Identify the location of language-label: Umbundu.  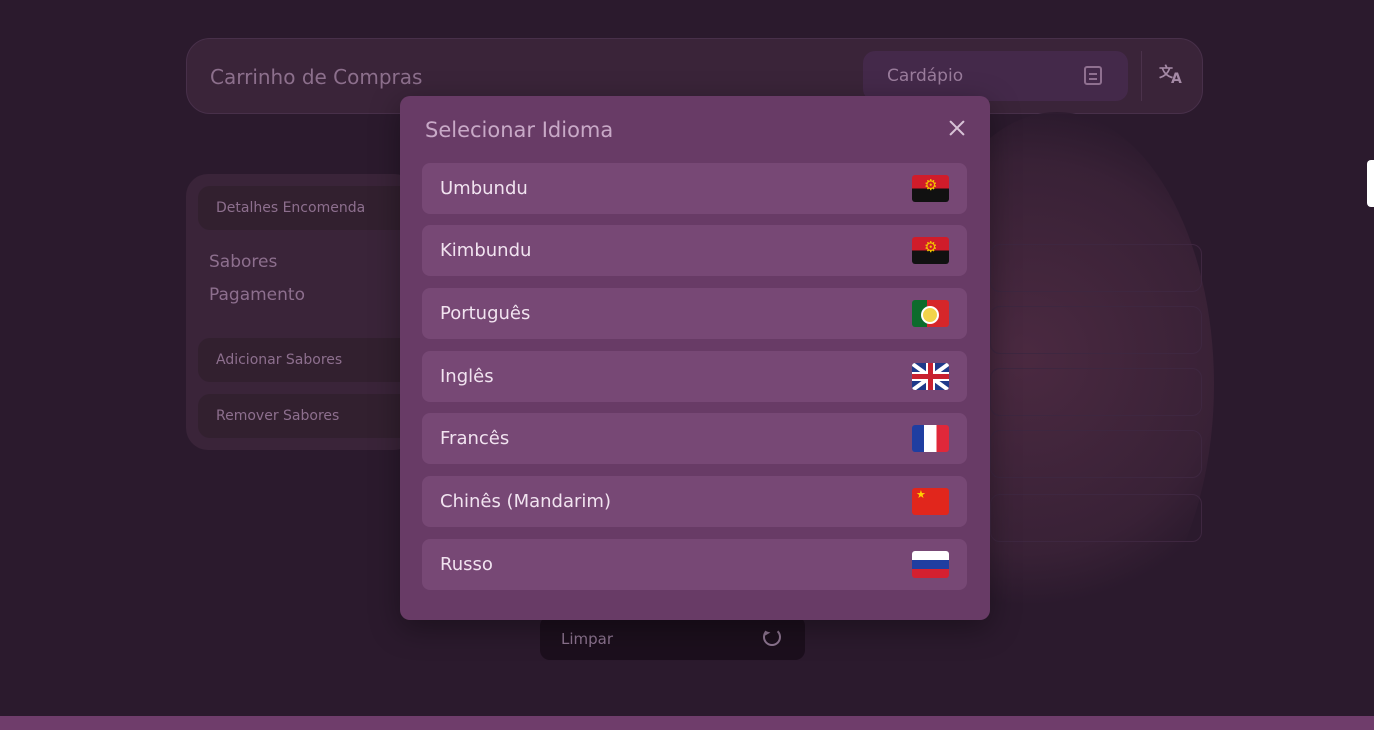
(484, 188).